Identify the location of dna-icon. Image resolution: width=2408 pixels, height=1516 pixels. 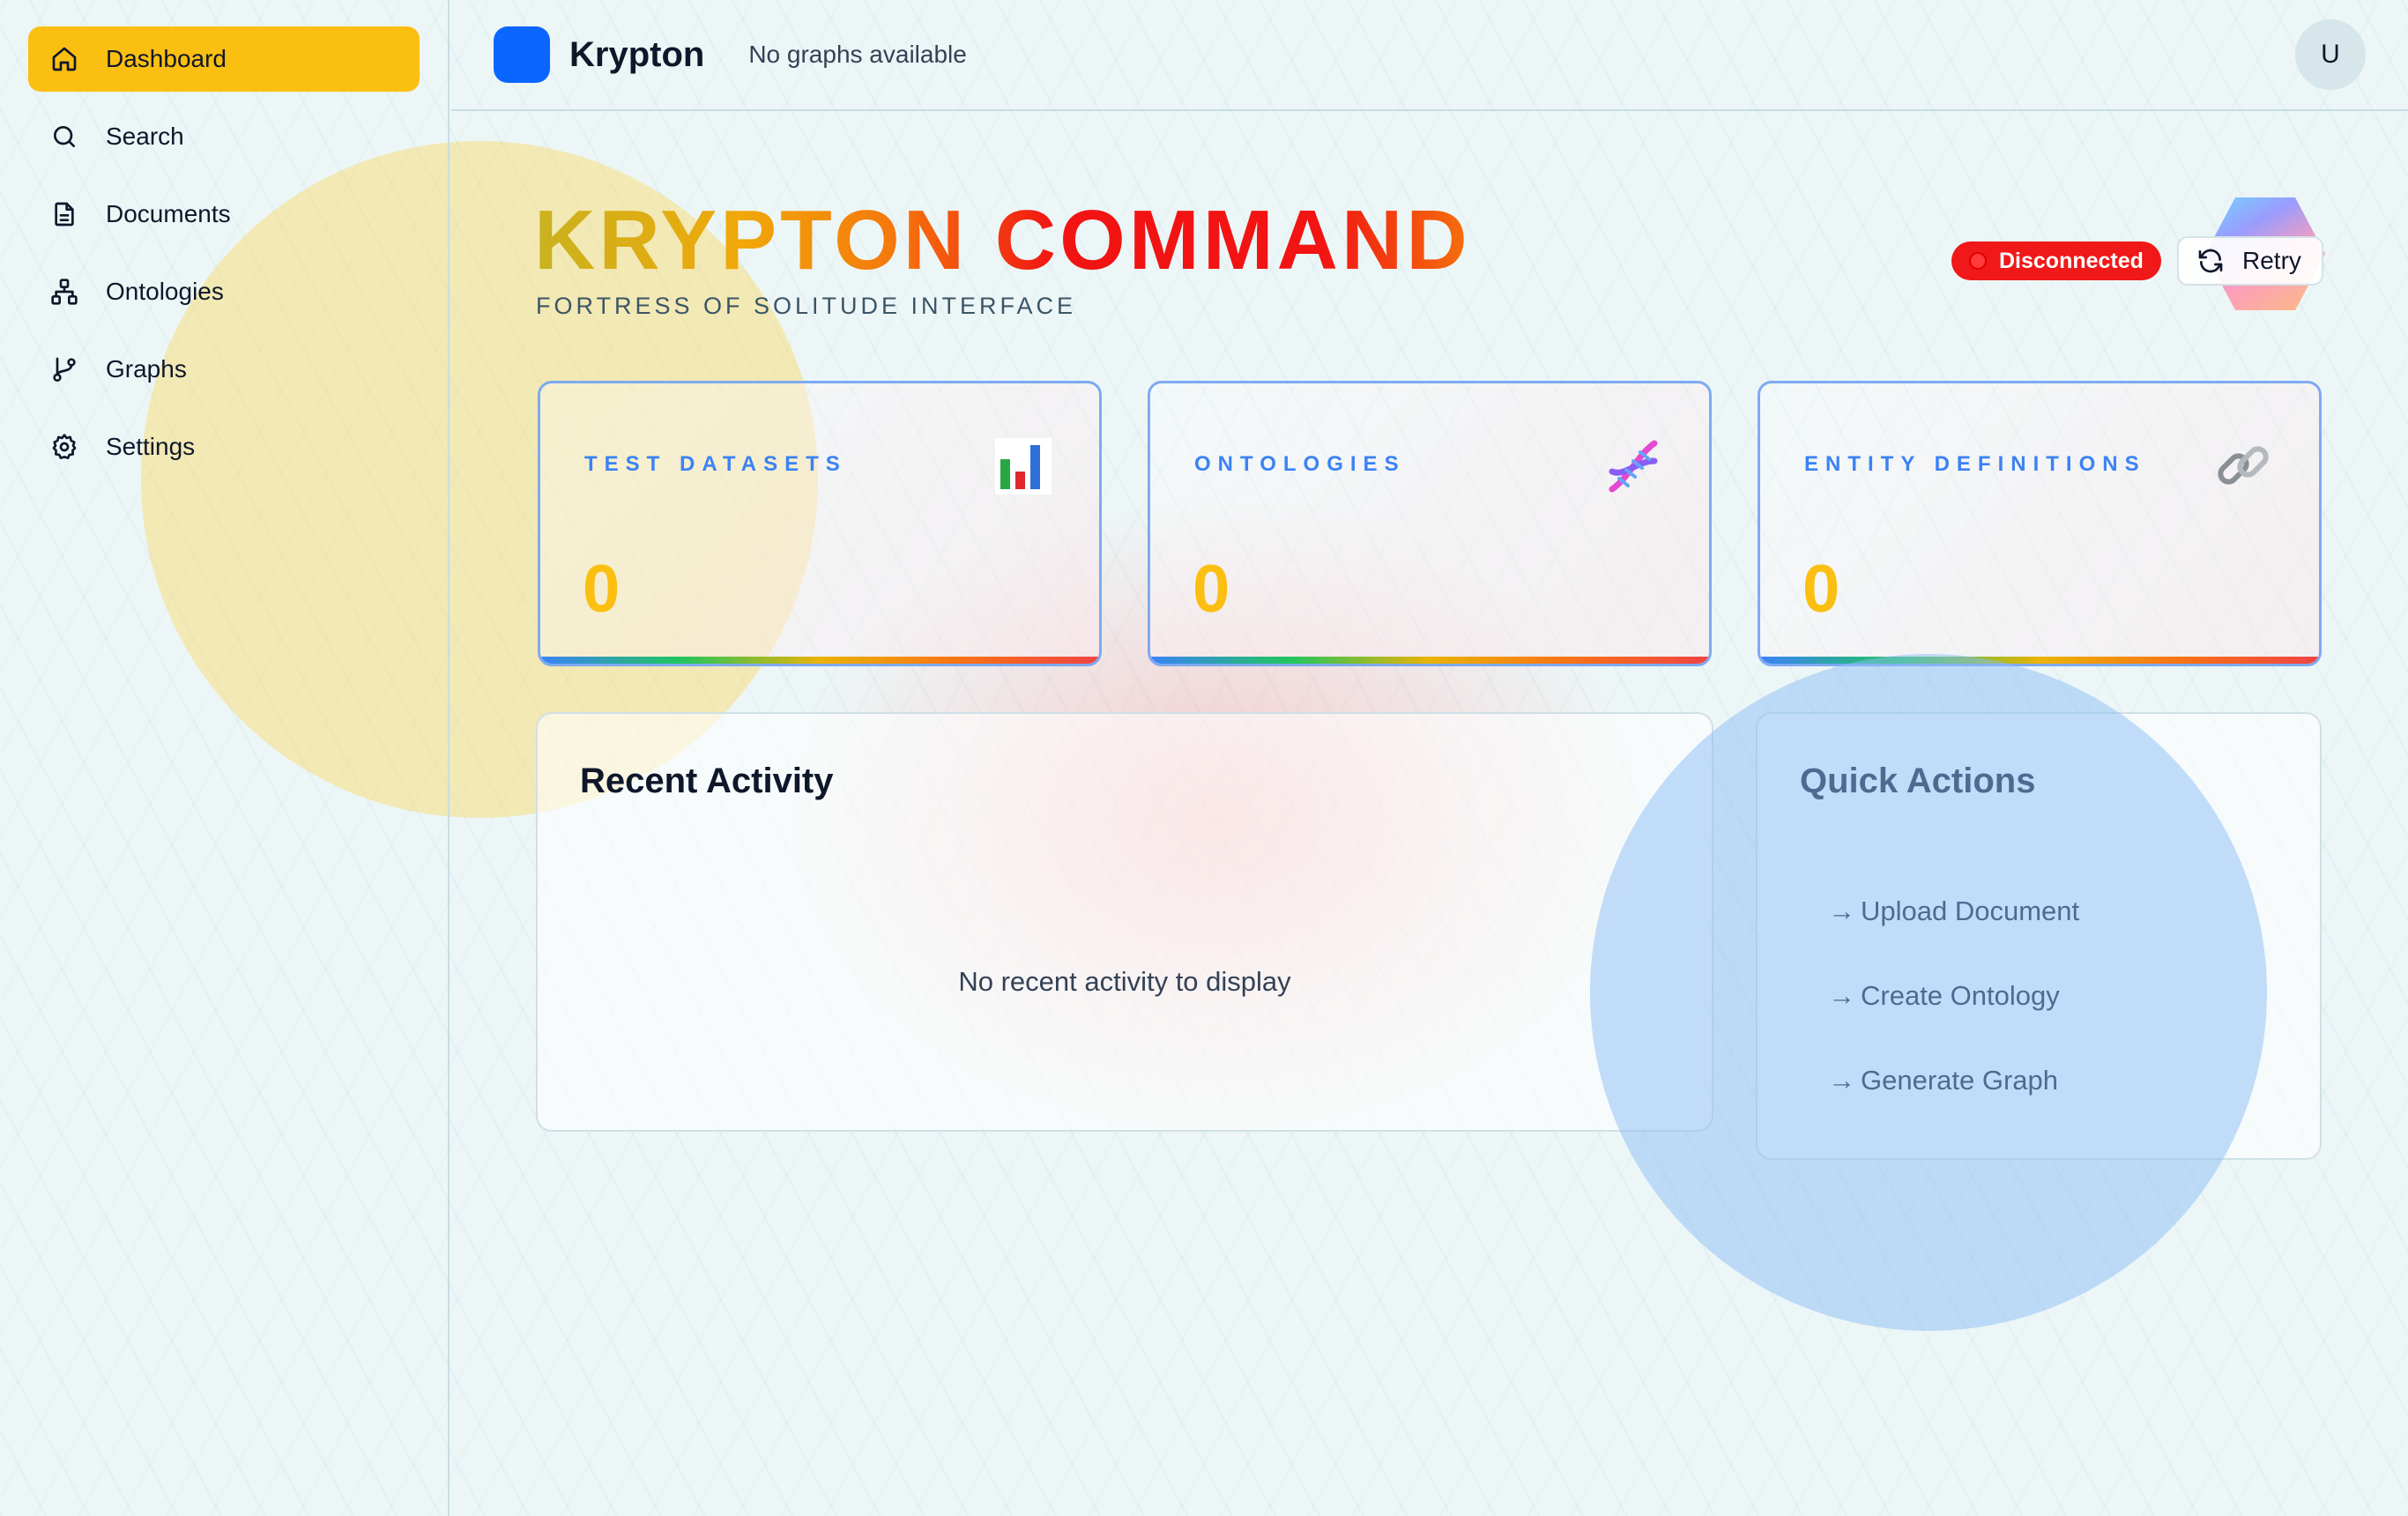
(1633, 466).